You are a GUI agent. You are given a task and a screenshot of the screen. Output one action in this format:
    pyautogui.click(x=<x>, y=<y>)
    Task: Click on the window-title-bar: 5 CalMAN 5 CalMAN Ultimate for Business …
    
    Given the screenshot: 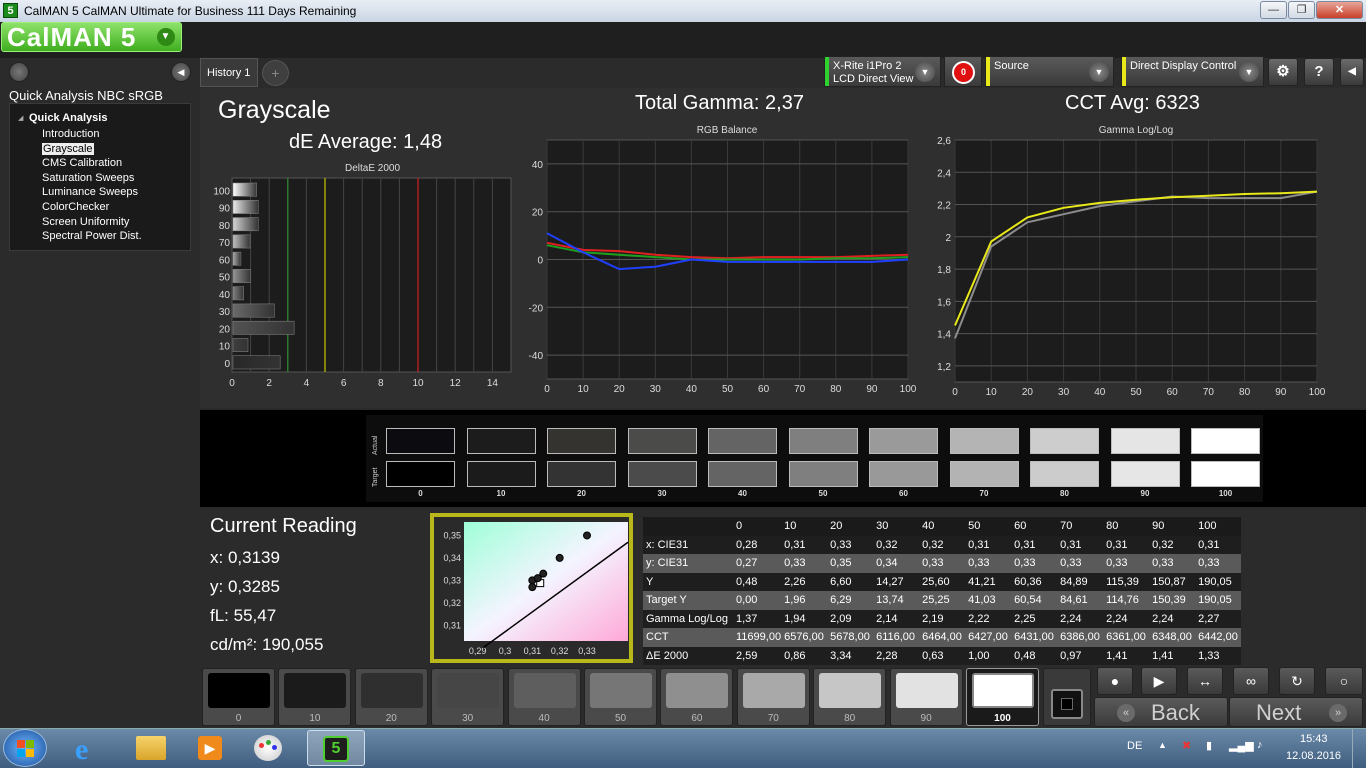 What is the action you would take?
    pyautogui.click(x=683, y=11)
    